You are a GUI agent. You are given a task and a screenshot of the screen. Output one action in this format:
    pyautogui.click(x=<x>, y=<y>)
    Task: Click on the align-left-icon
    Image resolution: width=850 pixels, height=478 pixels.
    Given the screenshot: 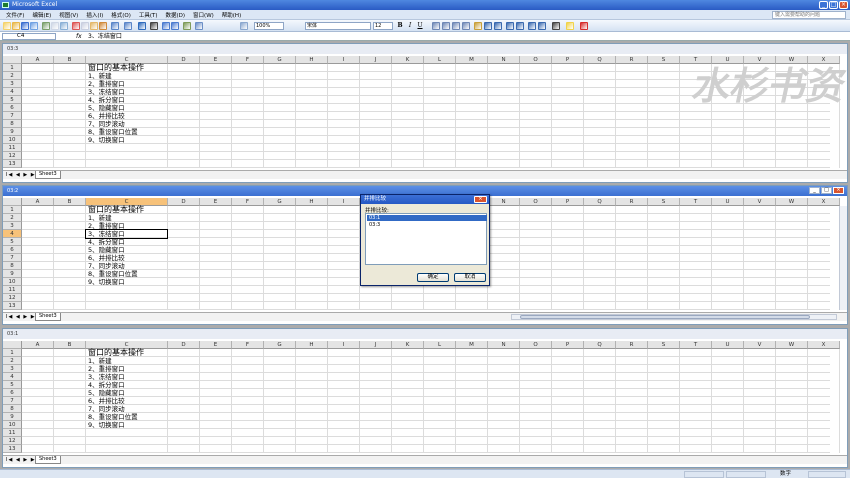 What is the action you would take?
    pyautogui.click(x=436, y=26)
    